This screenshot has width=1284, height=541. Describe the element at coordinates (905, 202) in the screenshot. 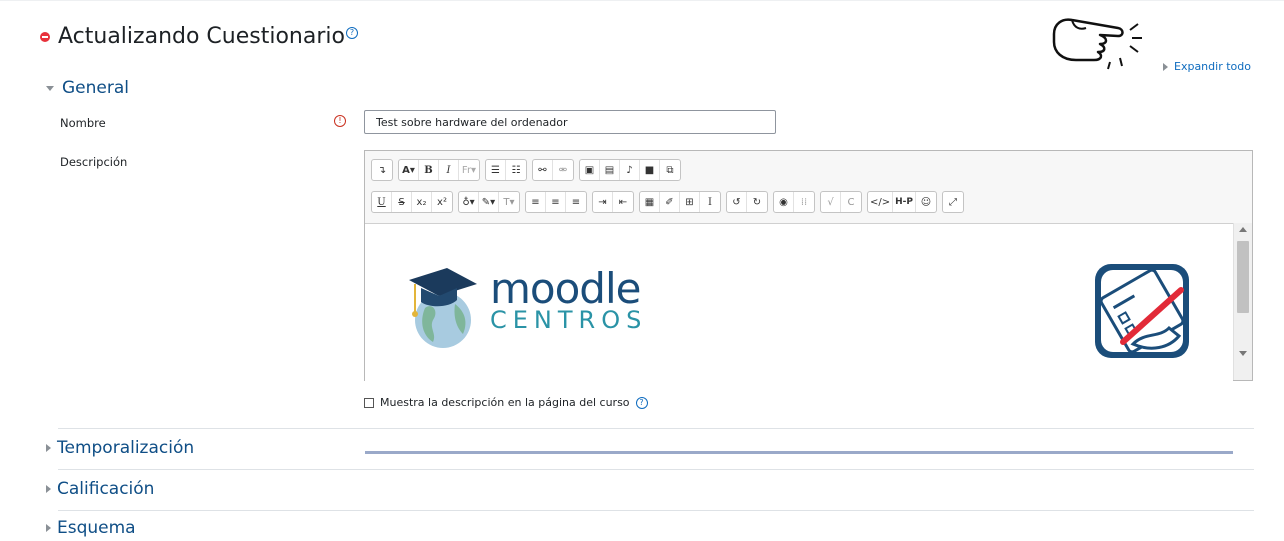

I see `h5p-icon: H-P` at that location.